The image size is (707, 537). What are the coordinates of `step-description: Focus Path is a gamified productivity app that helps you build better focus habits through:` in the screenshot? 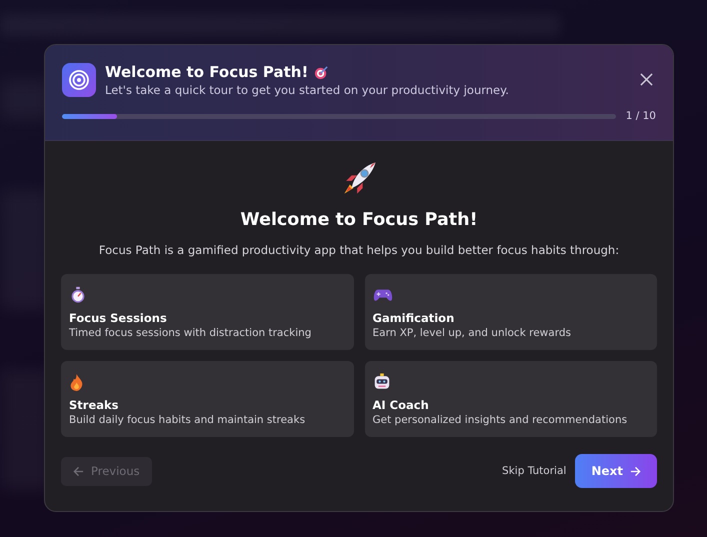 It's located at (359, 250).